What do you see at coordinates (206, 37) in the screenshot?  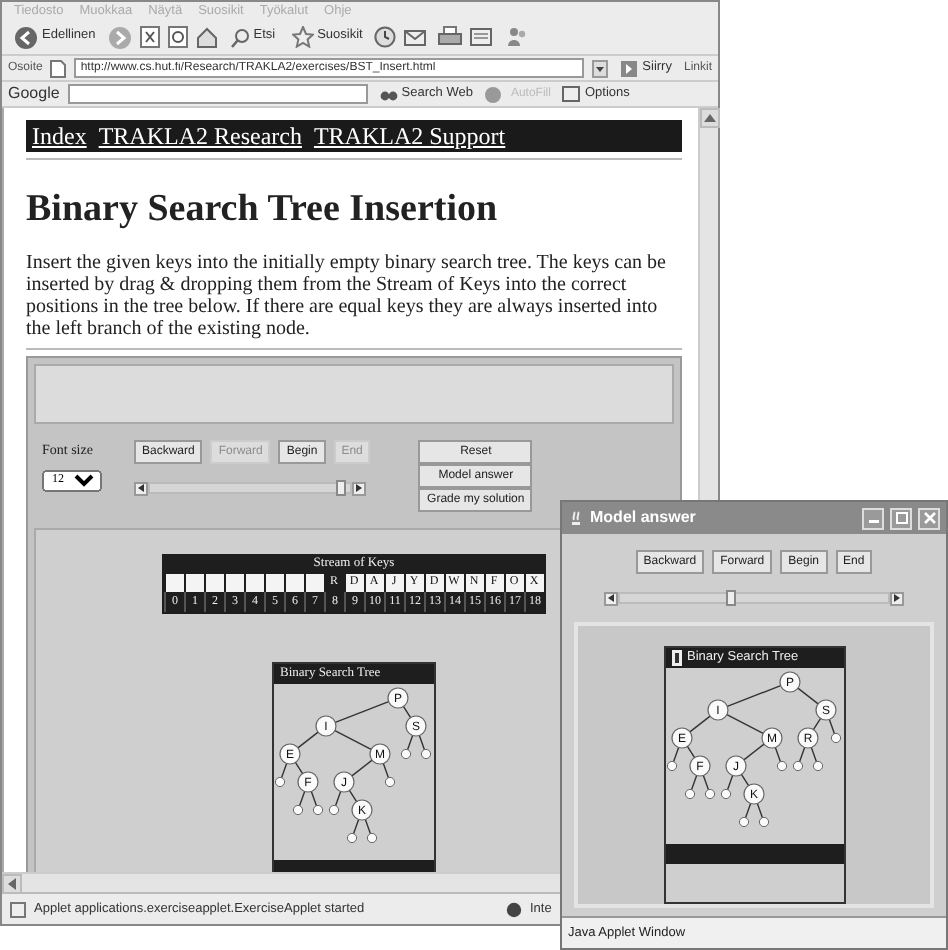 I see `home-icon` at bounding box center [206, 37].